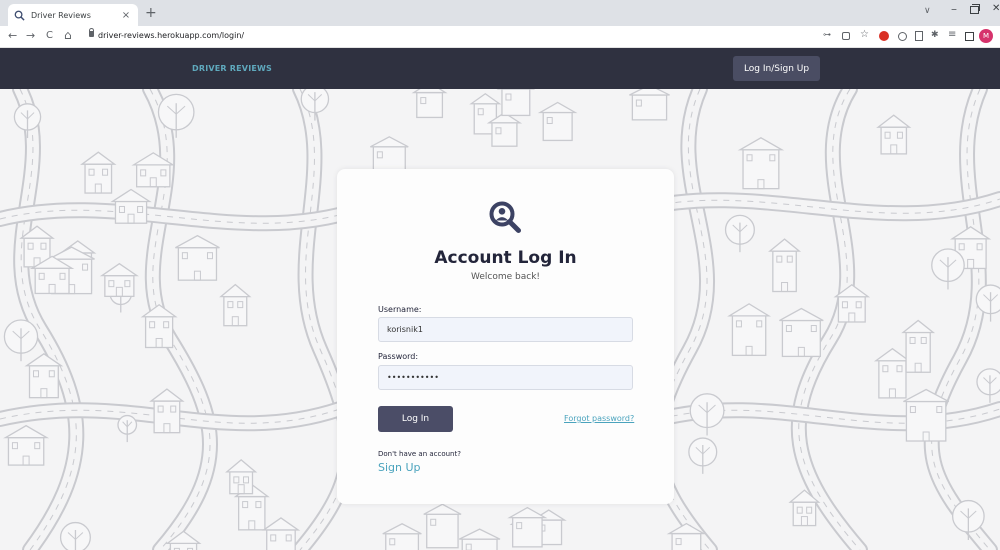  I want to click on minimize-icon: –, so click(954, 9).